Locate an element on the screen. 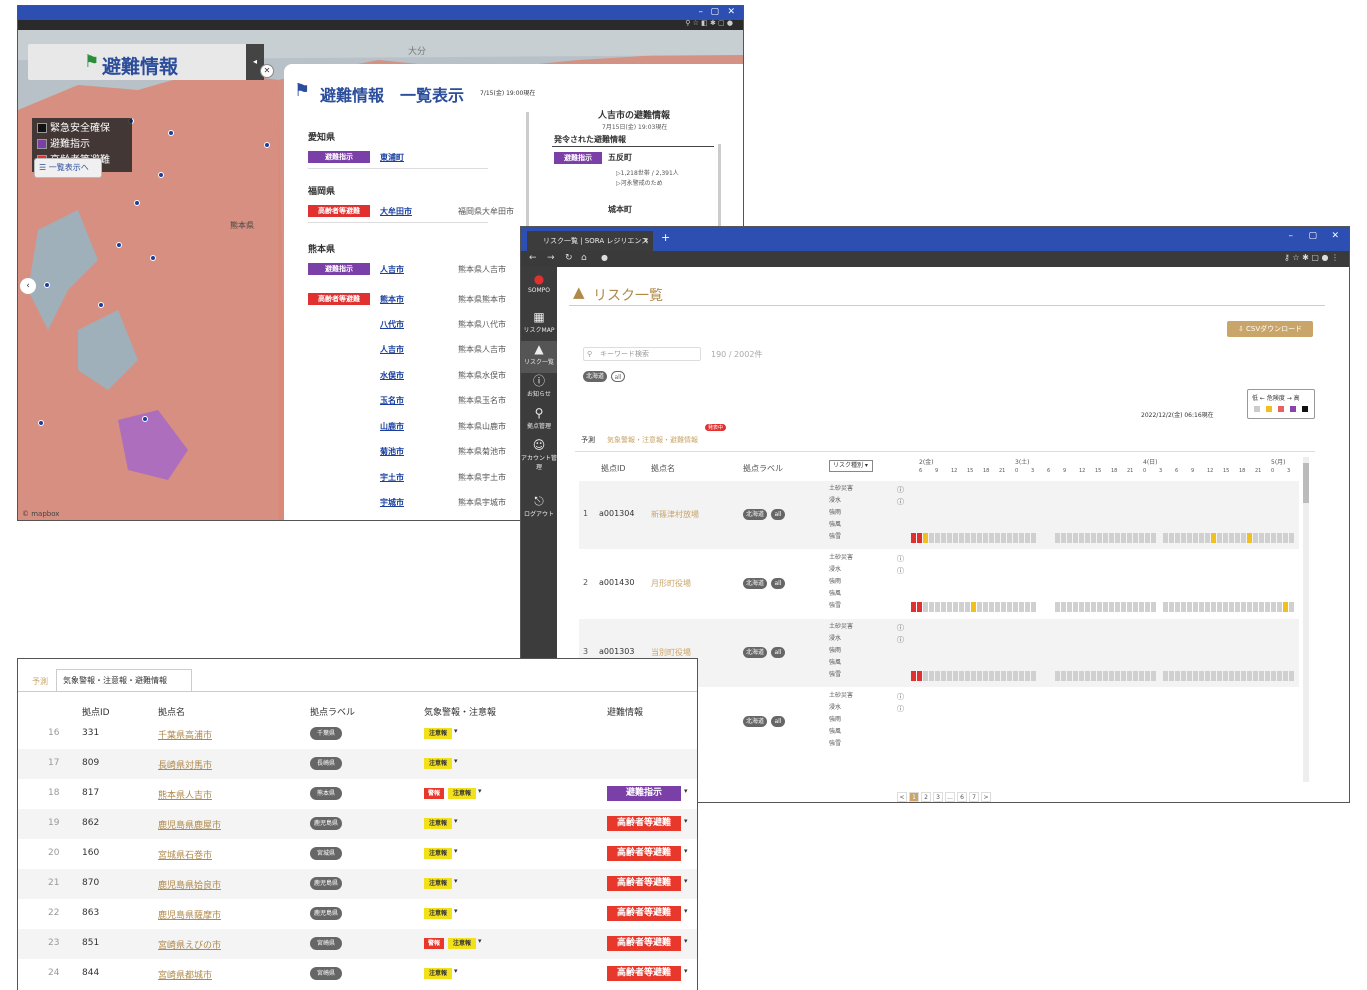 The image size is (1367, 990). row-label-chip: 熊本県 is located at coordinates (326, 793).